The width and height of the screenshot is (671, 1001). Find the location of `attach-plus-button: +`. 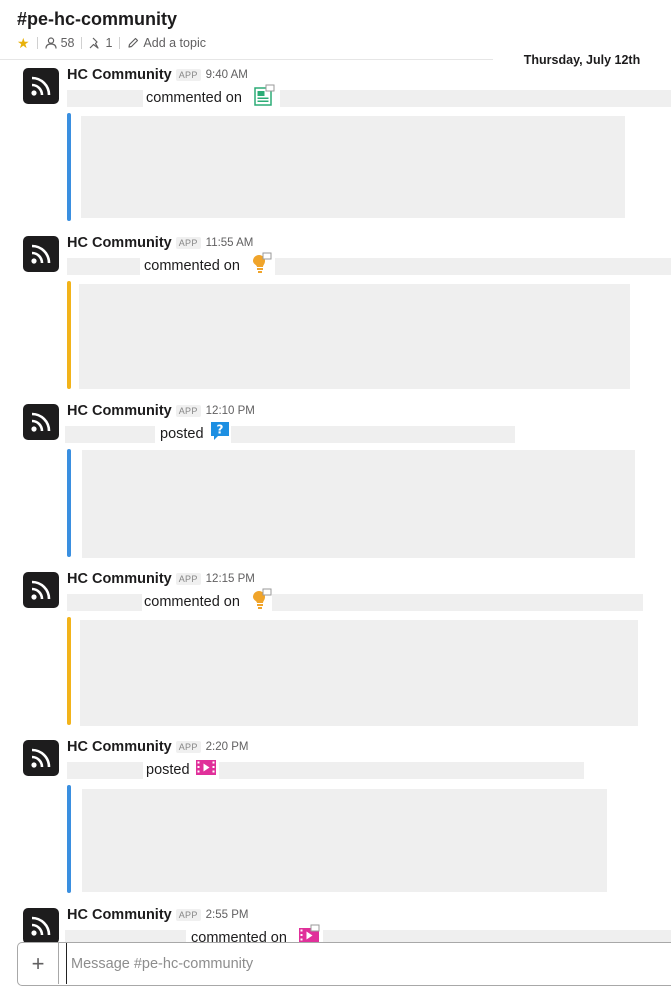

attach-plus-button: + is located at coordinates (38, 963).